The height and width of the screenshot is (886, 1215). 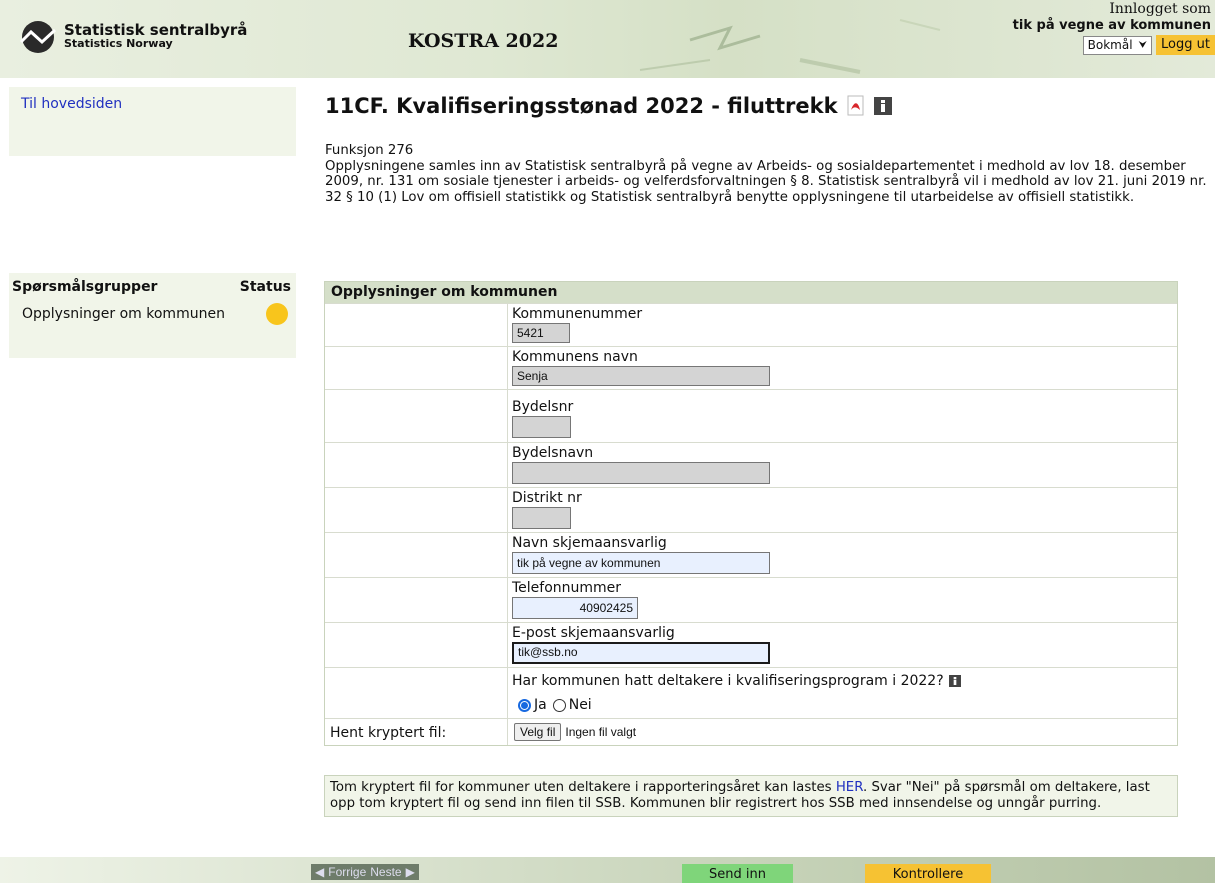 I want to click on bydelsnr-field, so click(x=541, y=427).